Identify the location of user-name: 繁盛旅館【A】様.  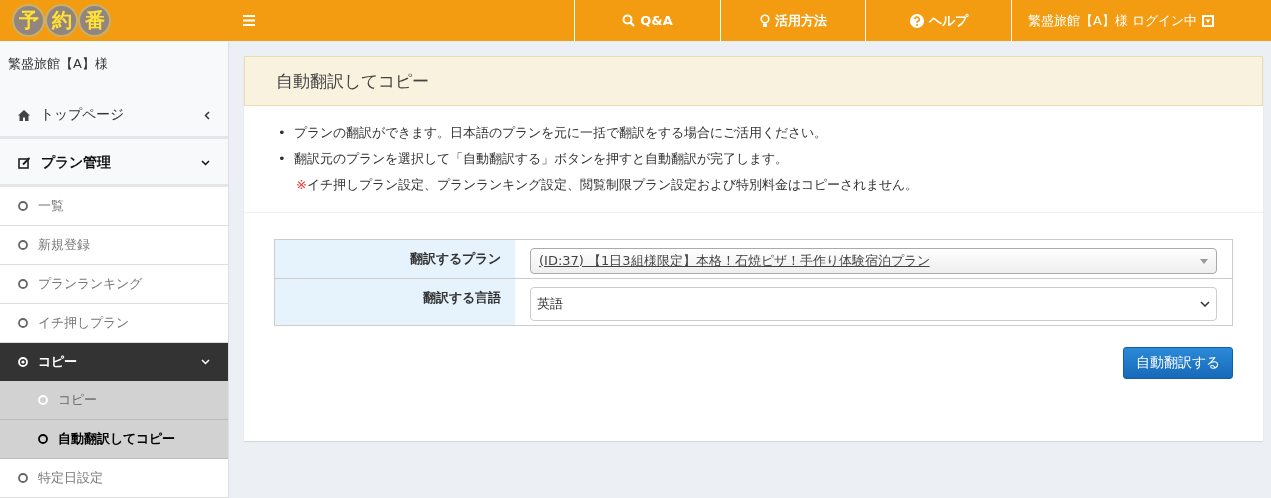
(58, 64).